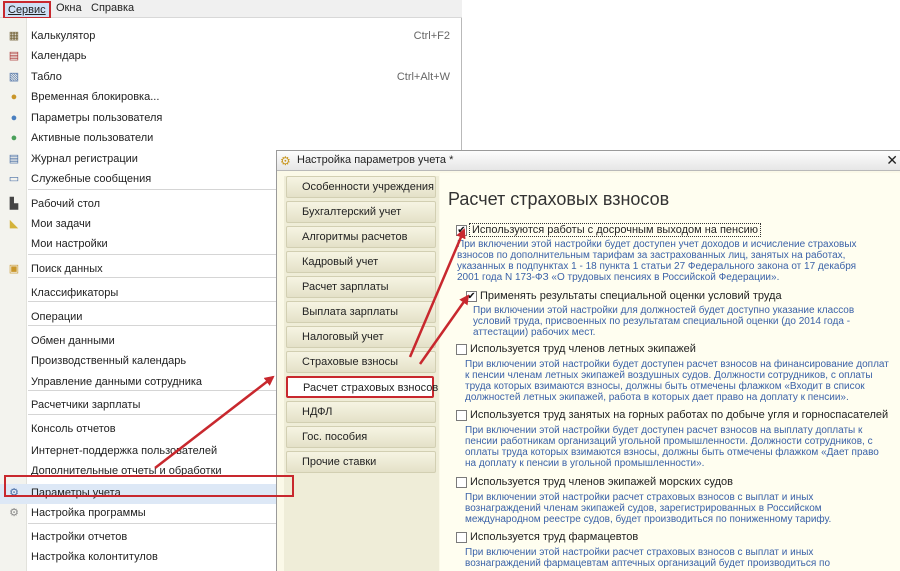  What do you see at coordinates (534, 332) in the screenshot?
I see `option-description: аттестации) рабочих мест.` at bounding box center [534, 332].